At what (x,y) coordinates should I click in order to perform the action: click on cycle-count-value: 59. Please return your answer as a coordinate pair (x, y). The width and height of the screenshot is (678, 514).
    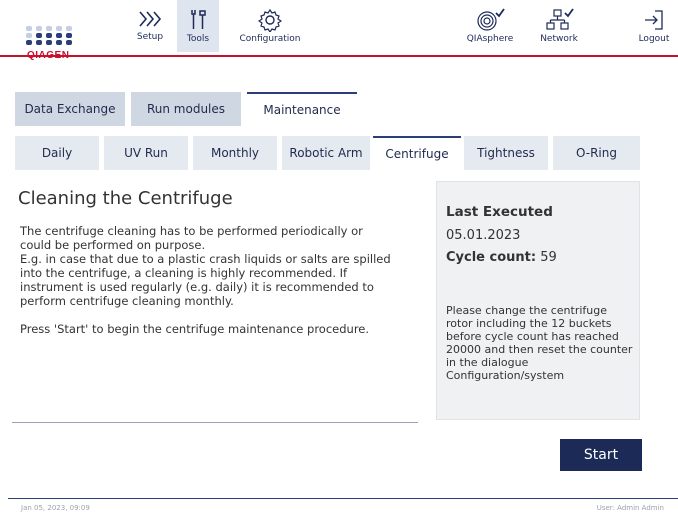
    Looking at the image, I should click on (548, 257).